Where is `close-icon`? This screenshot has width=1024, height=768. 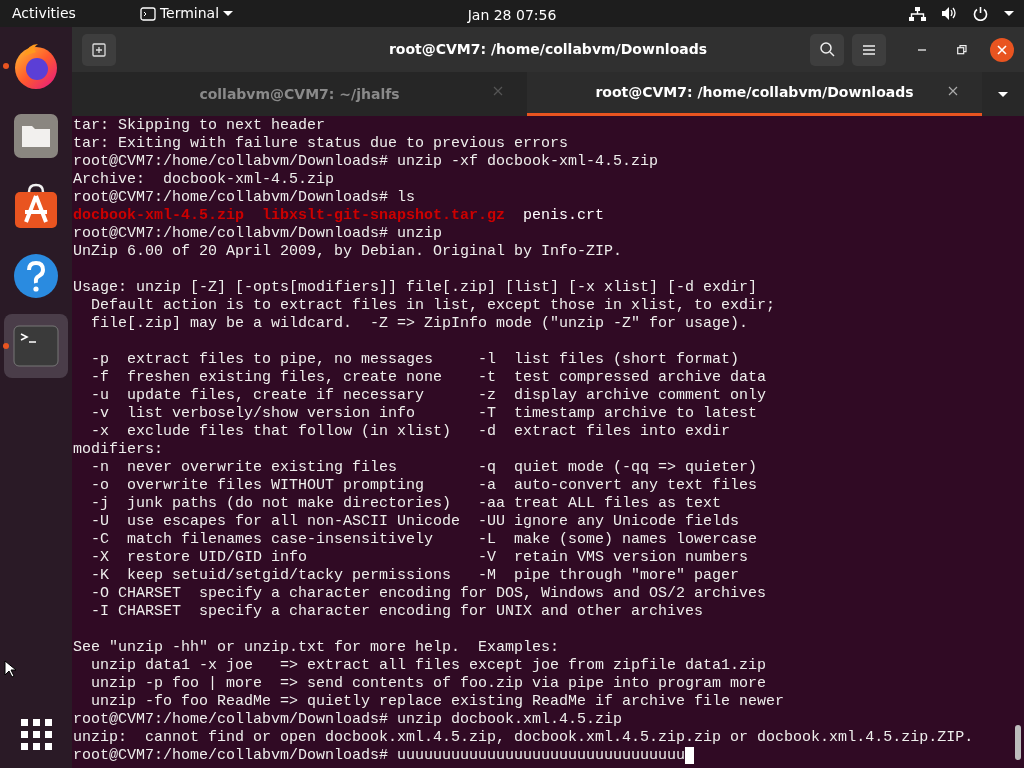 close-icon is located at coordinates (1002, 49).